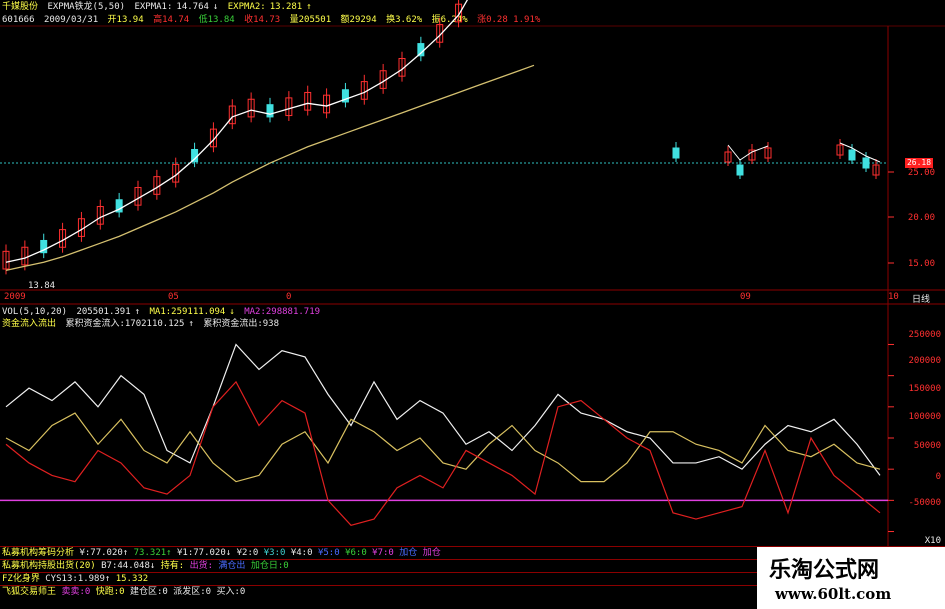  What do you see at coordinates (101, 553) in the screenshot?
I see `row1-item: ¥:77.020` at bounding box center [101, 553].